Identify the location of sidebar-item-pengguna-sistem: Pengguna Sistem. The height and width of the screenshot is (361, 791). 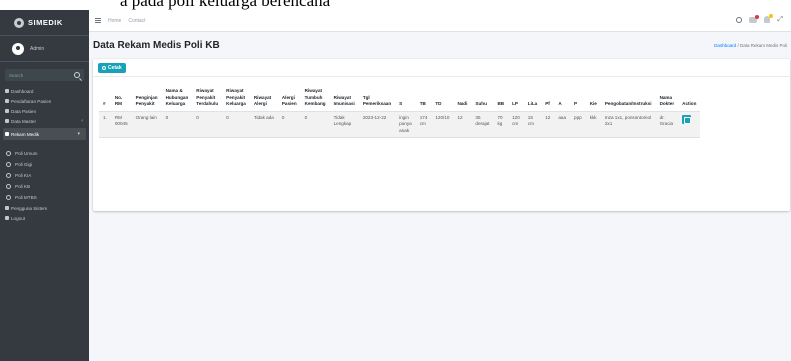
(44, 208).